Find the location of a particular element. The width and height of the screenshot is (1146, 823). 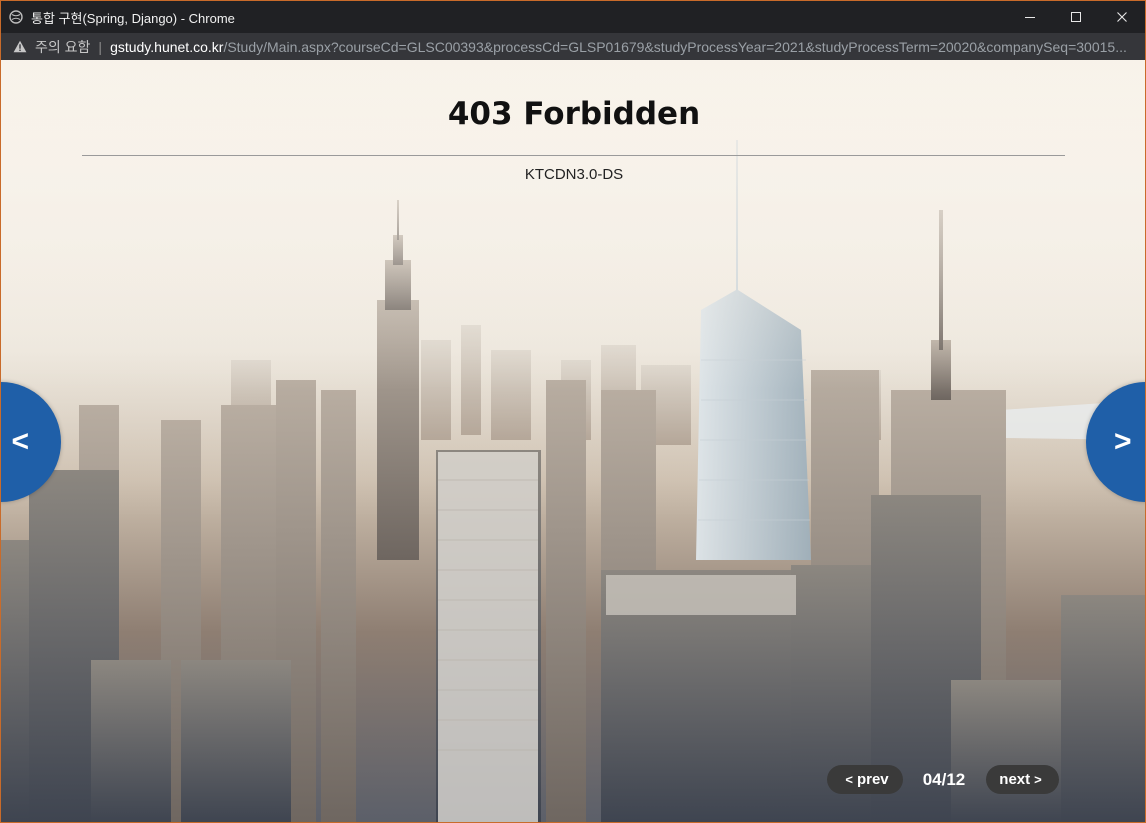

heading-divider is located at coordinates (573, 155).